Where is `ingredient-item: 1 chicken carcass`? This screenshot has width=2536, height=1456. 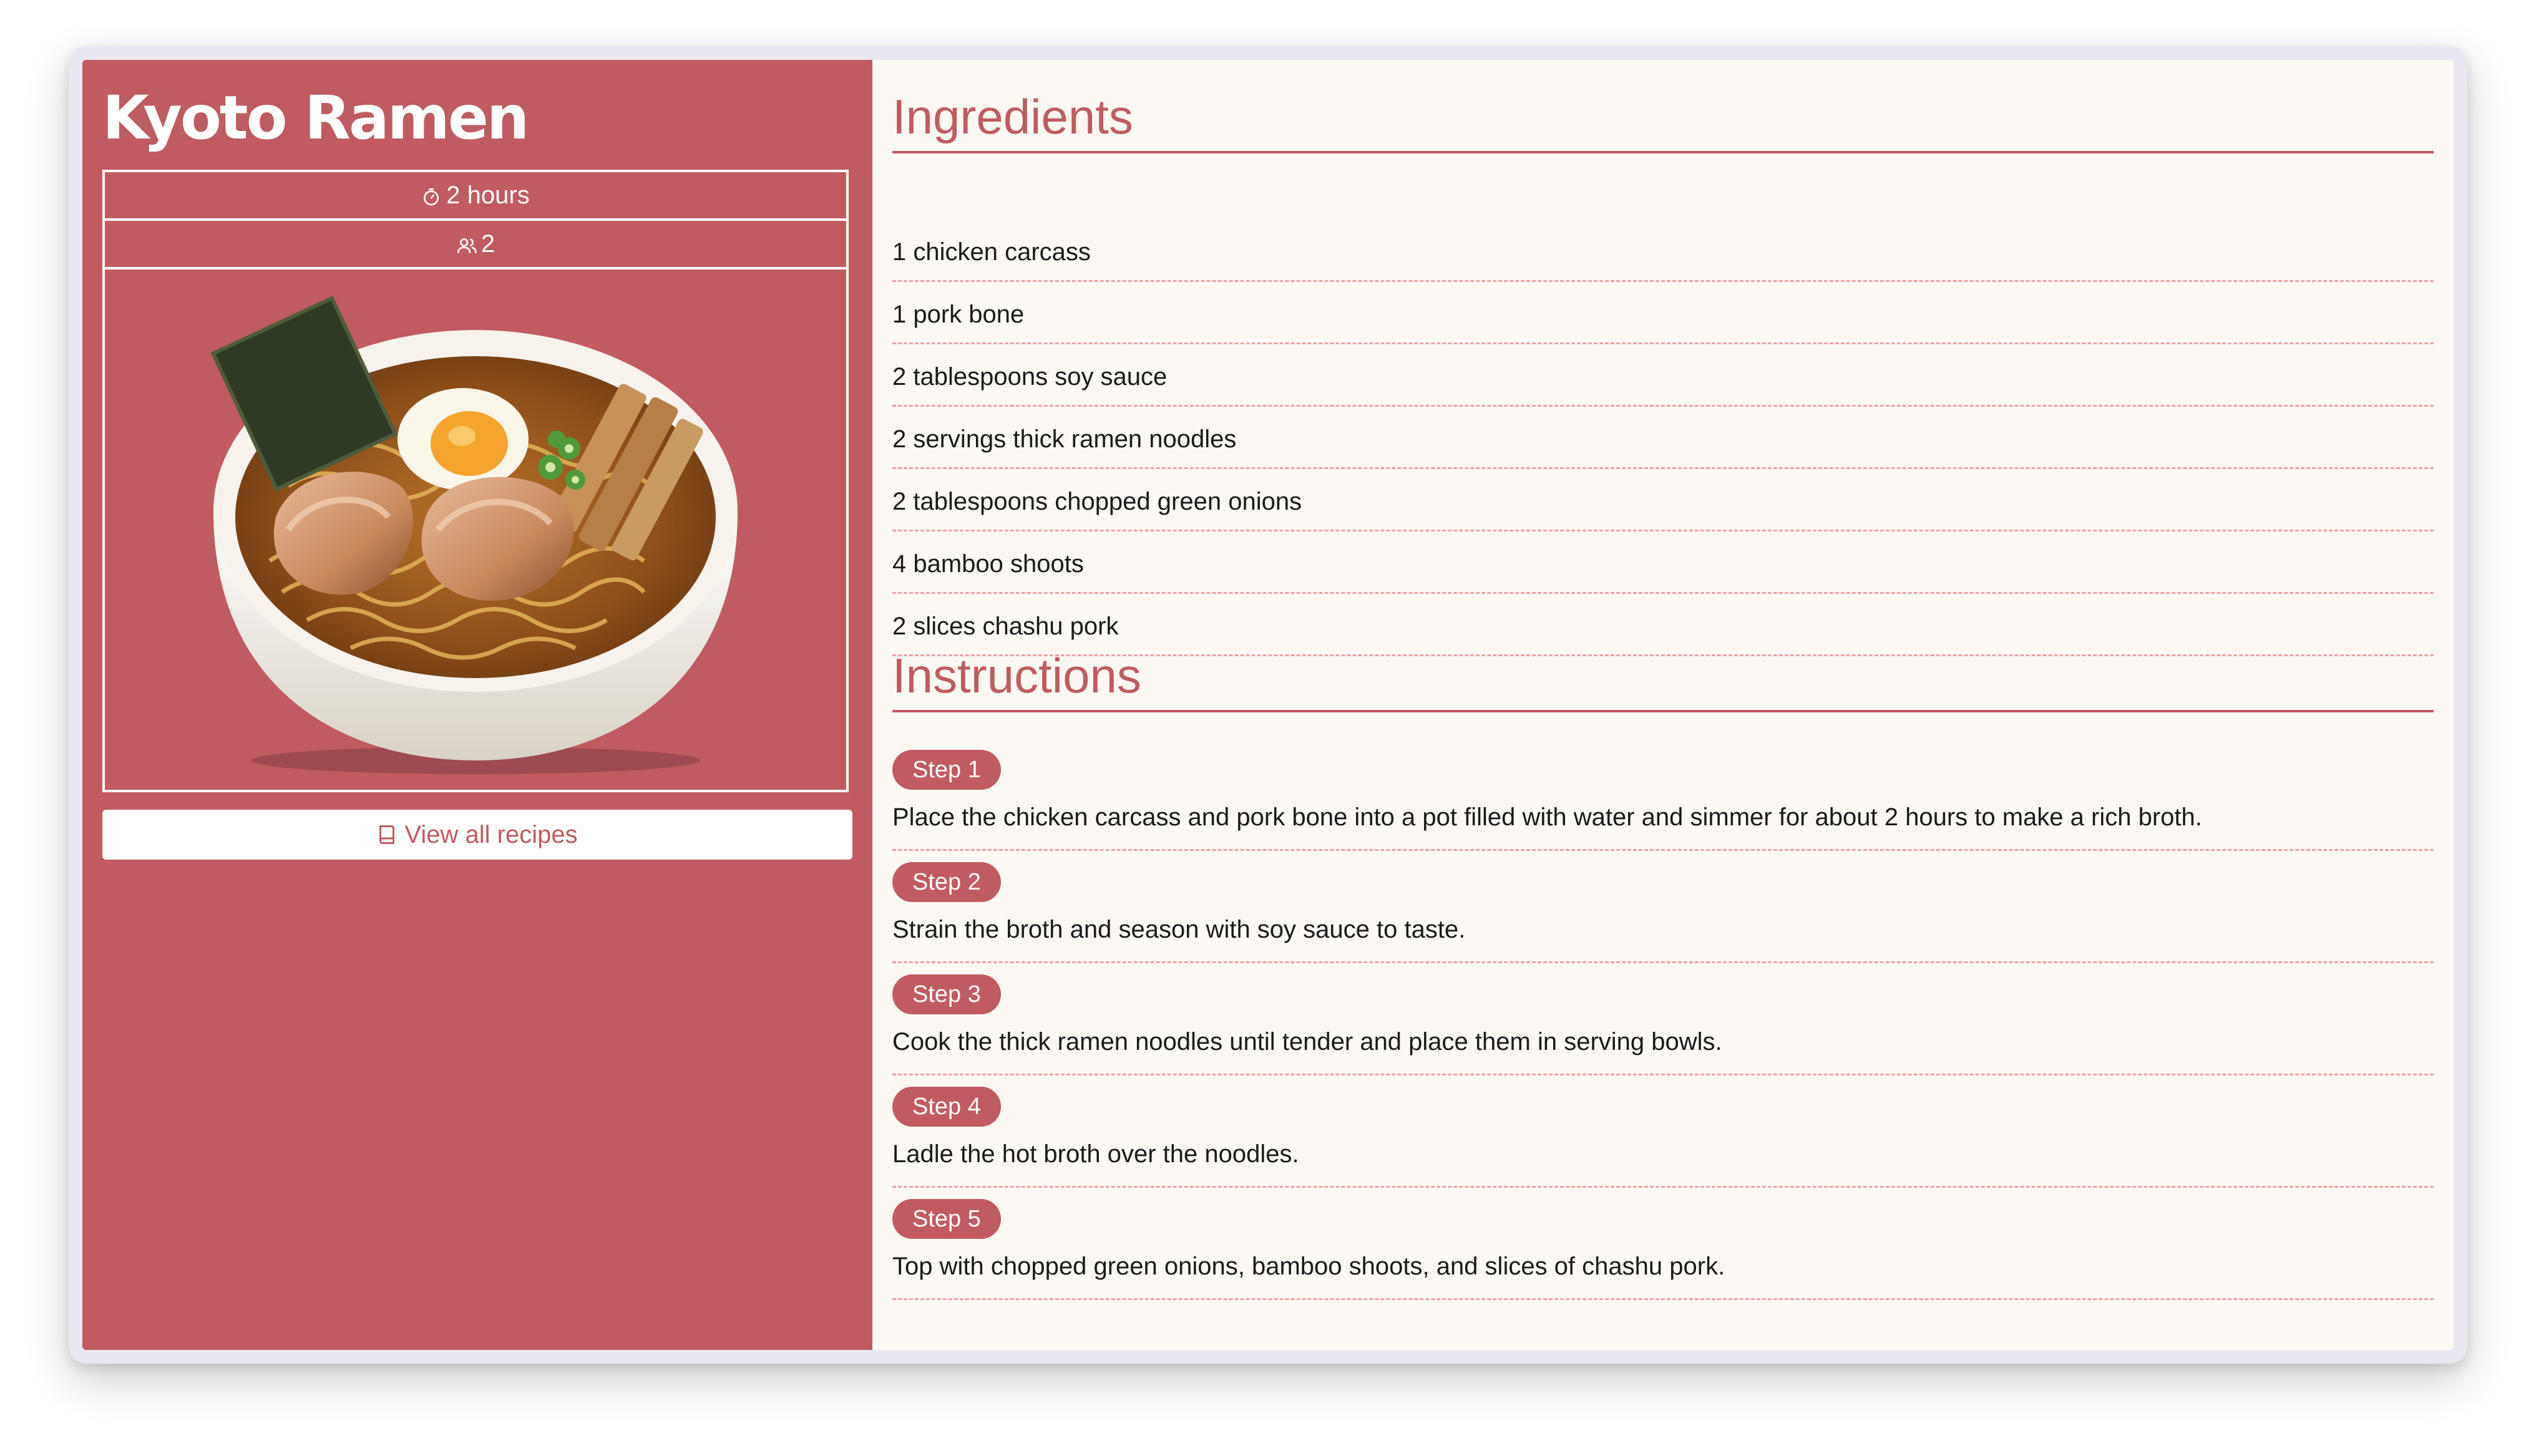 ingredient-item: 1 chicken carcass is located at coordinates (1663, 251).